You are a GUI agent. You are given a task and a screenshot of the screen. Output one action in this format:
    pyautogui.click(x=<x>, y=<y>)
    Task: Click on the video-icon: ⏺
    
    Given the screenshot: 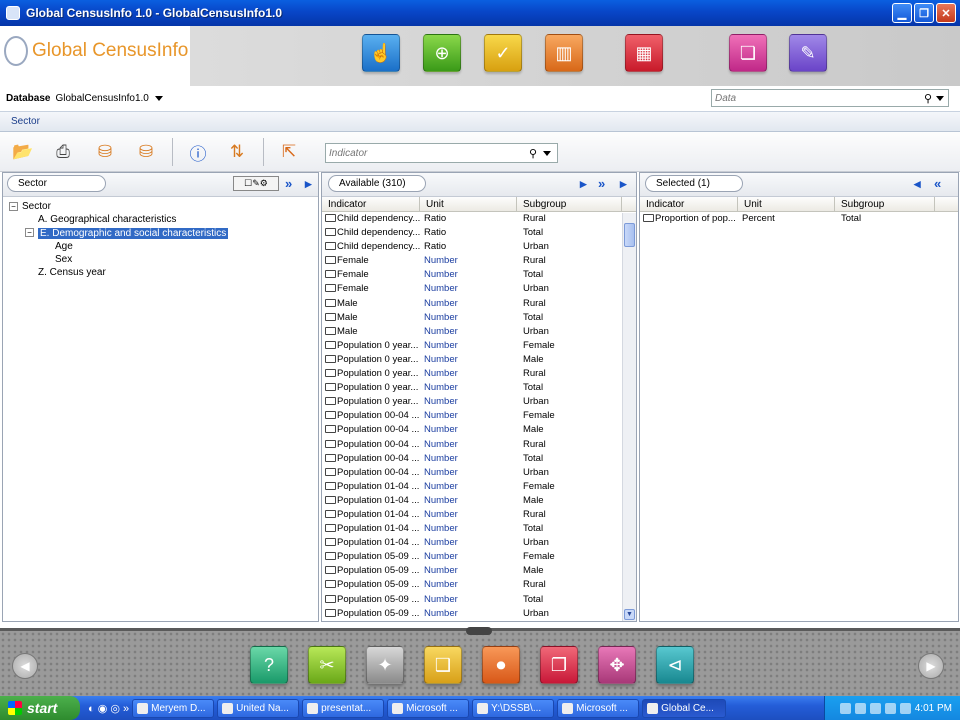 What is the action you would take?
    pyautogui.click(x=501, y=665)
    